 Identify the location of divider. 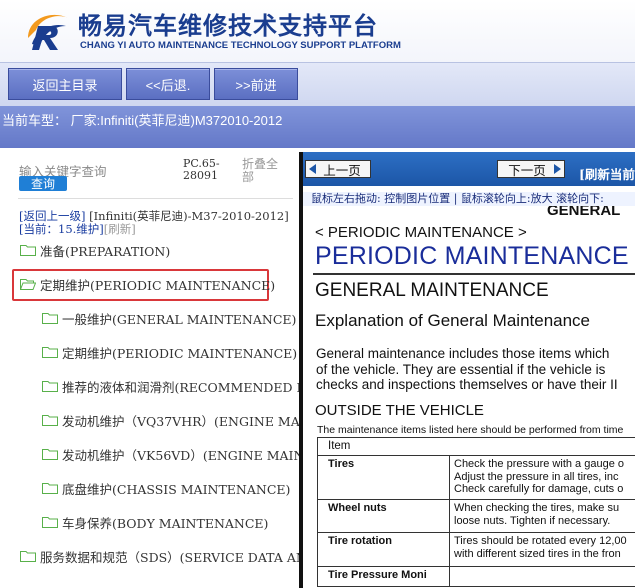
(155, 198).